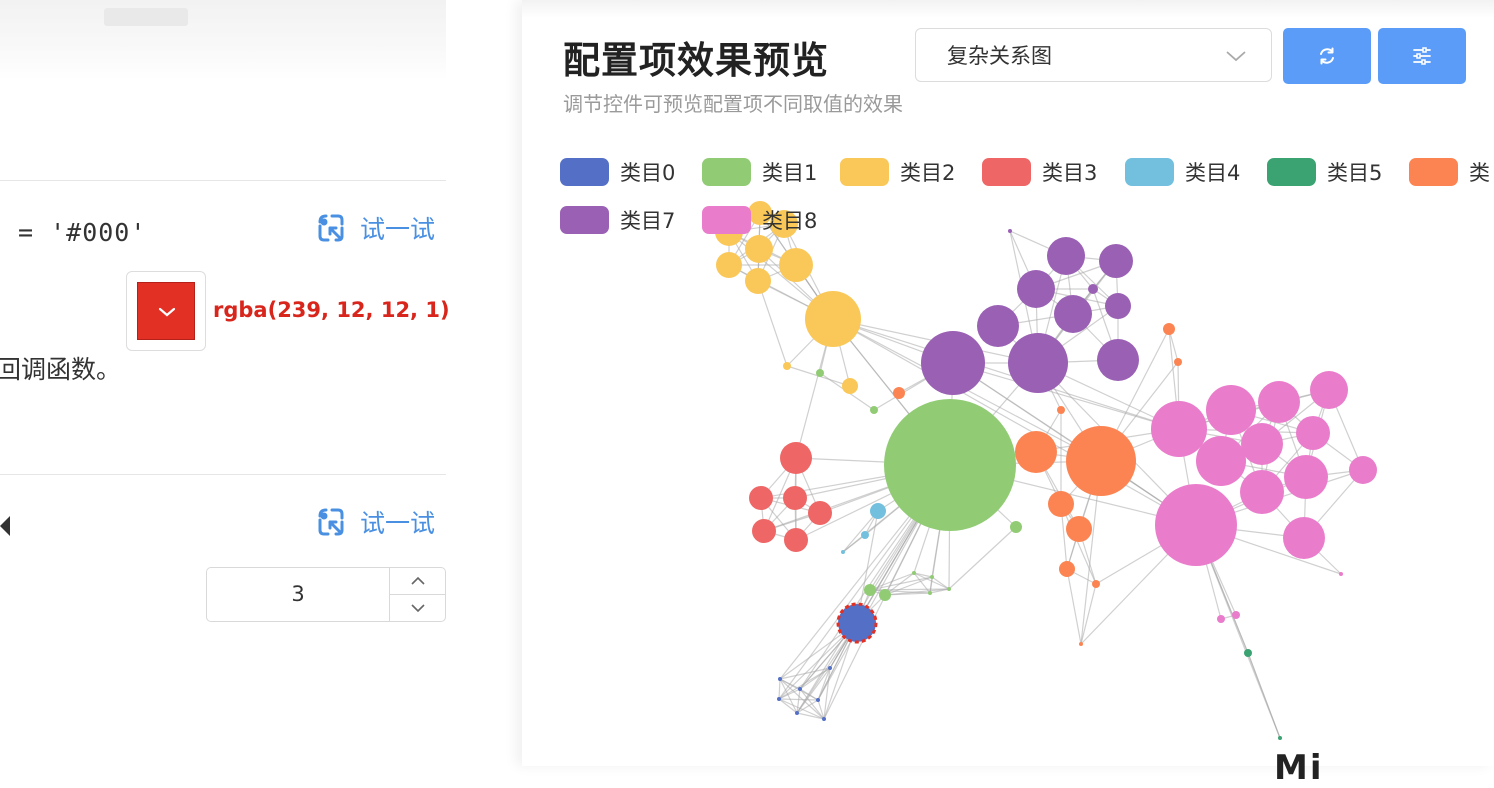  What do you see at coordinates (374, 228) in the screenshot?
I see `try-it-button-1: 试一试` at bounding box center [374, 228].